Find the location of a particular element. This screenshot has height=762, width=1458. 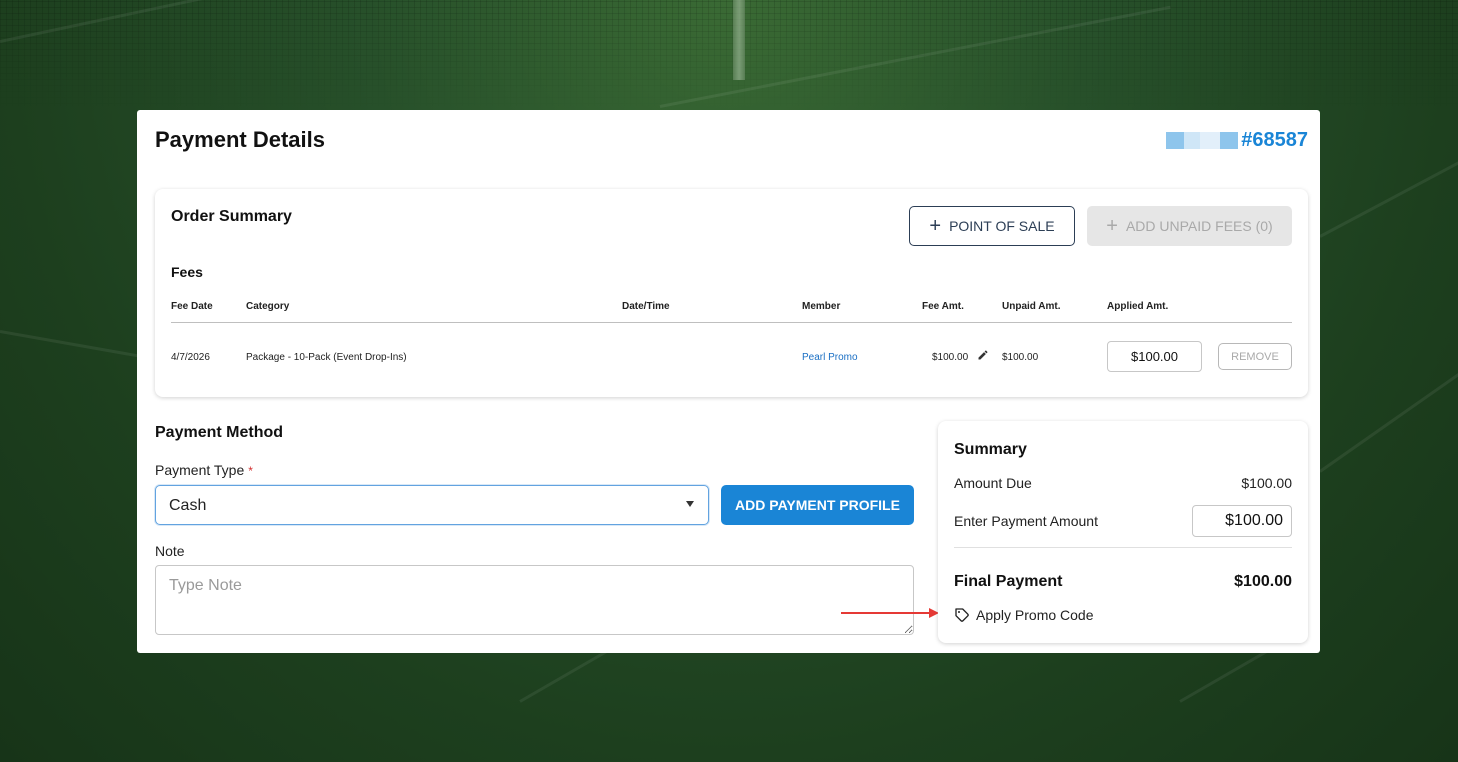

column-header-member: Member is located at coordinates (821, 306).